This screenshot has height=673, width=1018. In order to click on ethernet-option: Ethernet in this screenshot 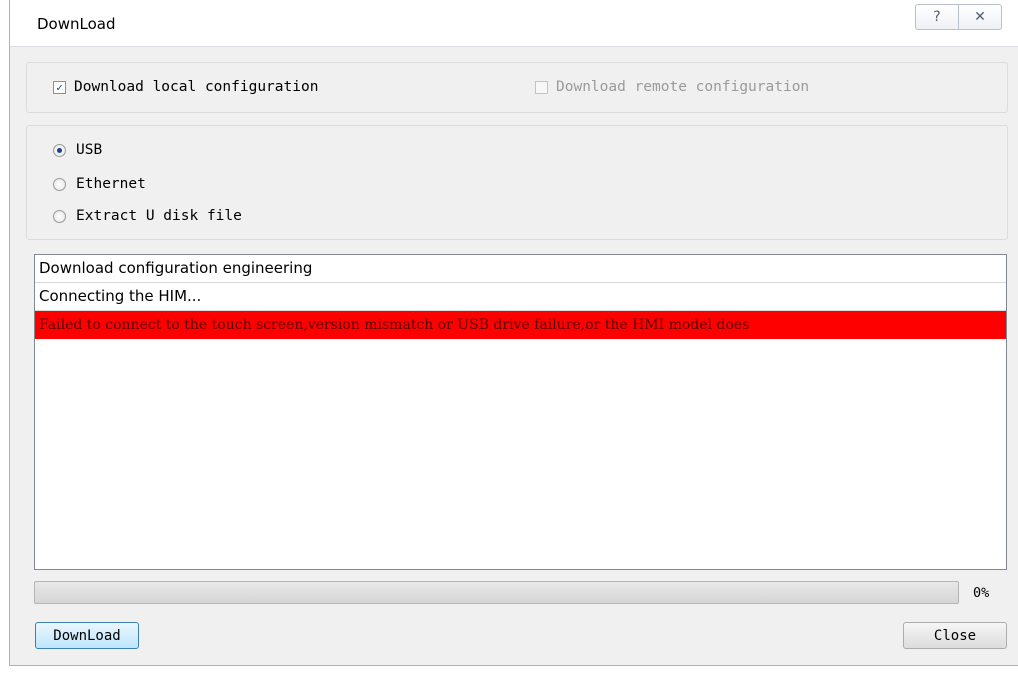, I will do `click(99, 184)`.